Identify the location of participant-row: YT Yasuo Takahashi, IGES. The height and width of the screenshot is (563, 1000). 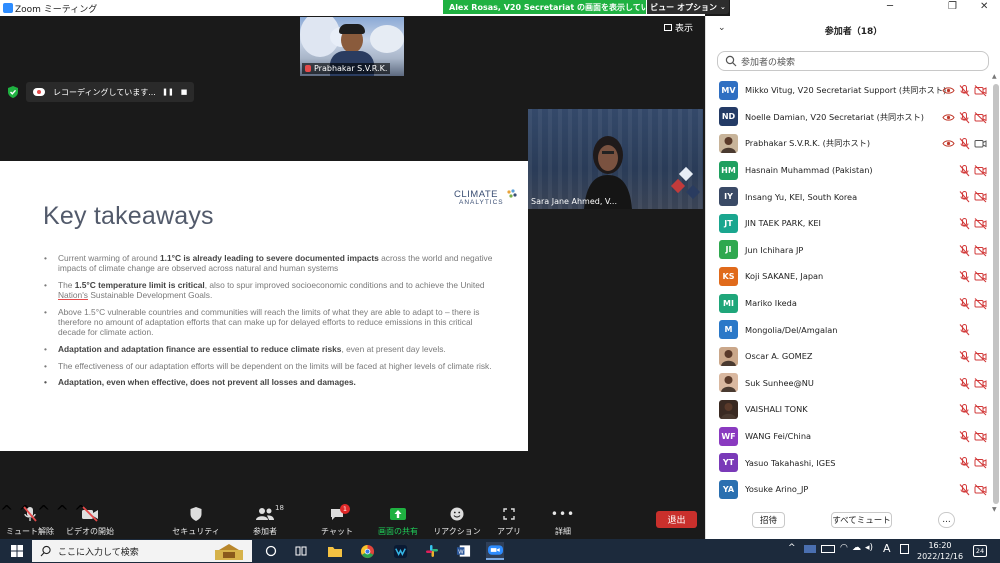
(851, 462).